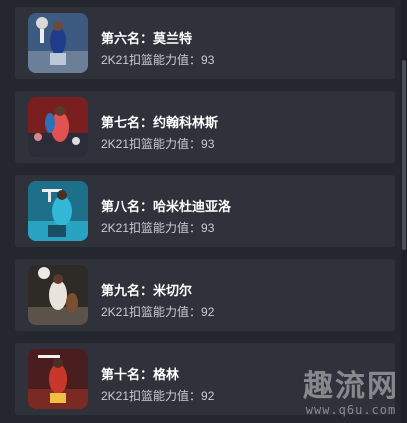 The image size is (407, 423). Describe the element at coordinates (351, 386) in the screenshot. I see `watermark-logo: 趣流网` at that location.